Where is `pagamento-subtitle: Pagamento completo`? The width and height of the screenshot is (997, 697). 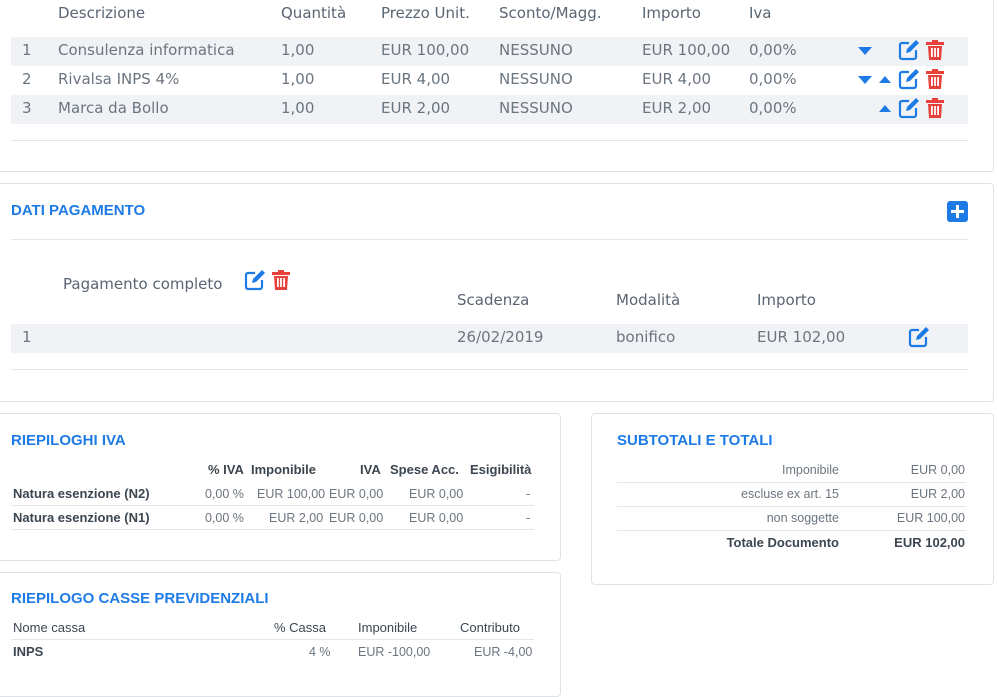 pagamento-subtitle: Pagamento completo is located at coordinates (143, 284).